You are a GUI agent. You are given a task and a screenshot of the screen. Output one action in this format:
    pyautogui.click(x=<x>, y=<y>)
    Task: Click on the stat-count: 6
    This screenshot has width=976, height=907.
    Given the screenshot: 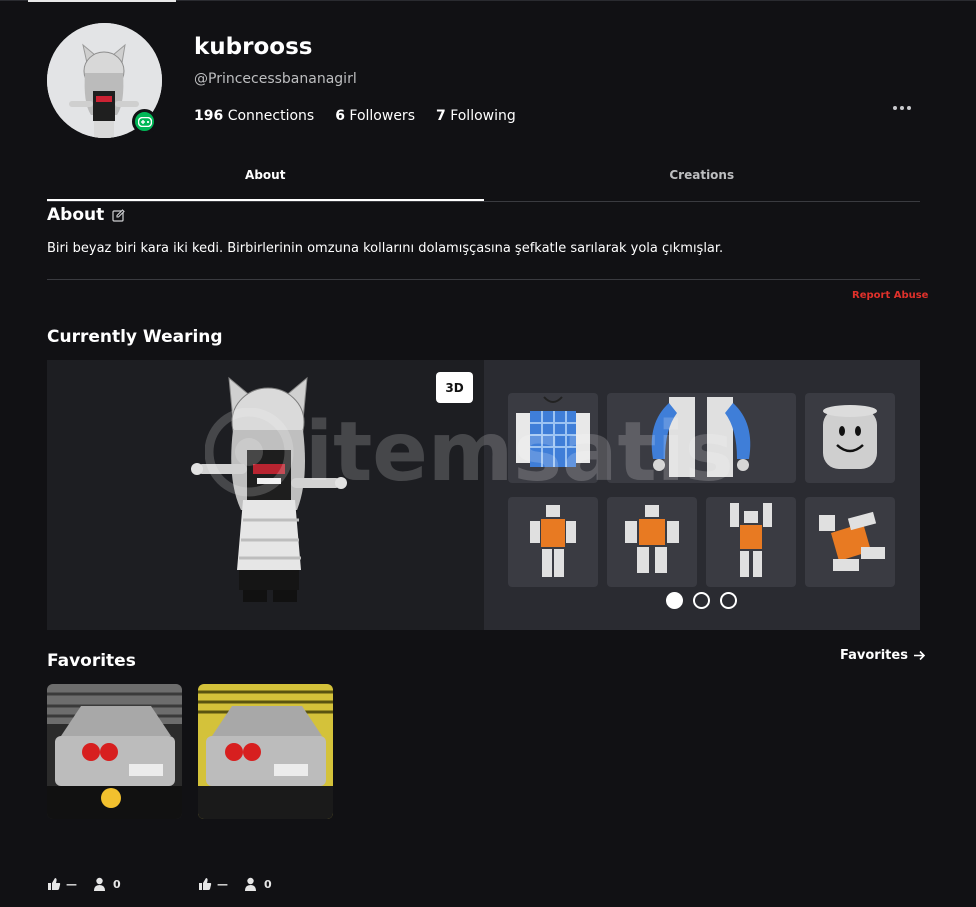 What is the action you would take?
    pyautogui.click(x=340, y=116)
    